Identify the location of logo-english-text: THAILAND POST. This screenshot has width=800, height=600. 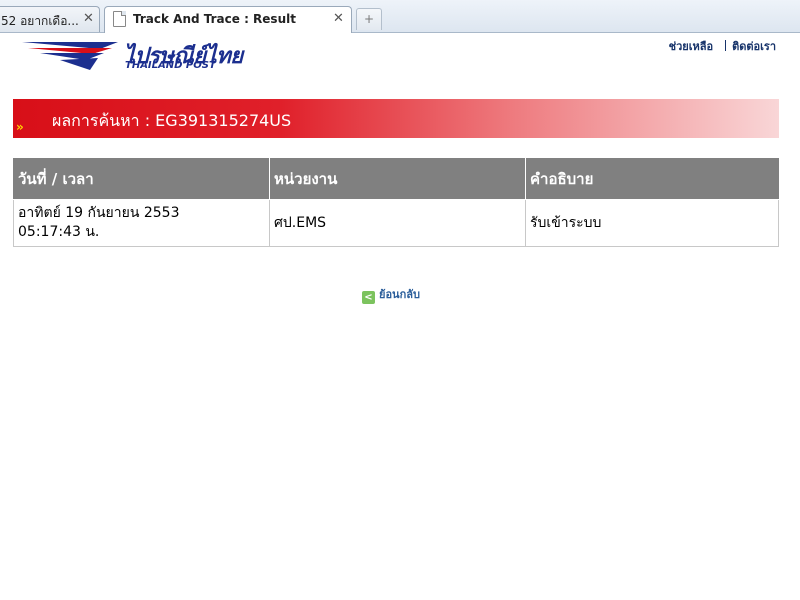
(170, 65).